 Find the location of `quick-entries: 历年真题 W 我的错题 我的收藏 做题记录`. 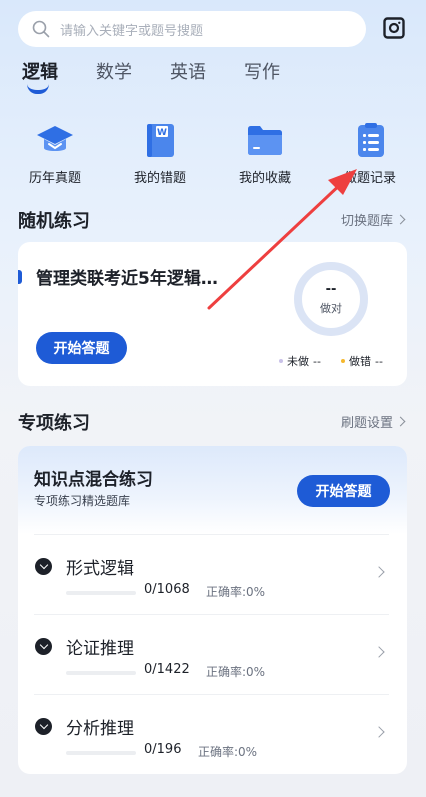

quick-entries: 历年真题 W 我的错题 我的收藏 做题记录 is located at coordinates (213, 155).